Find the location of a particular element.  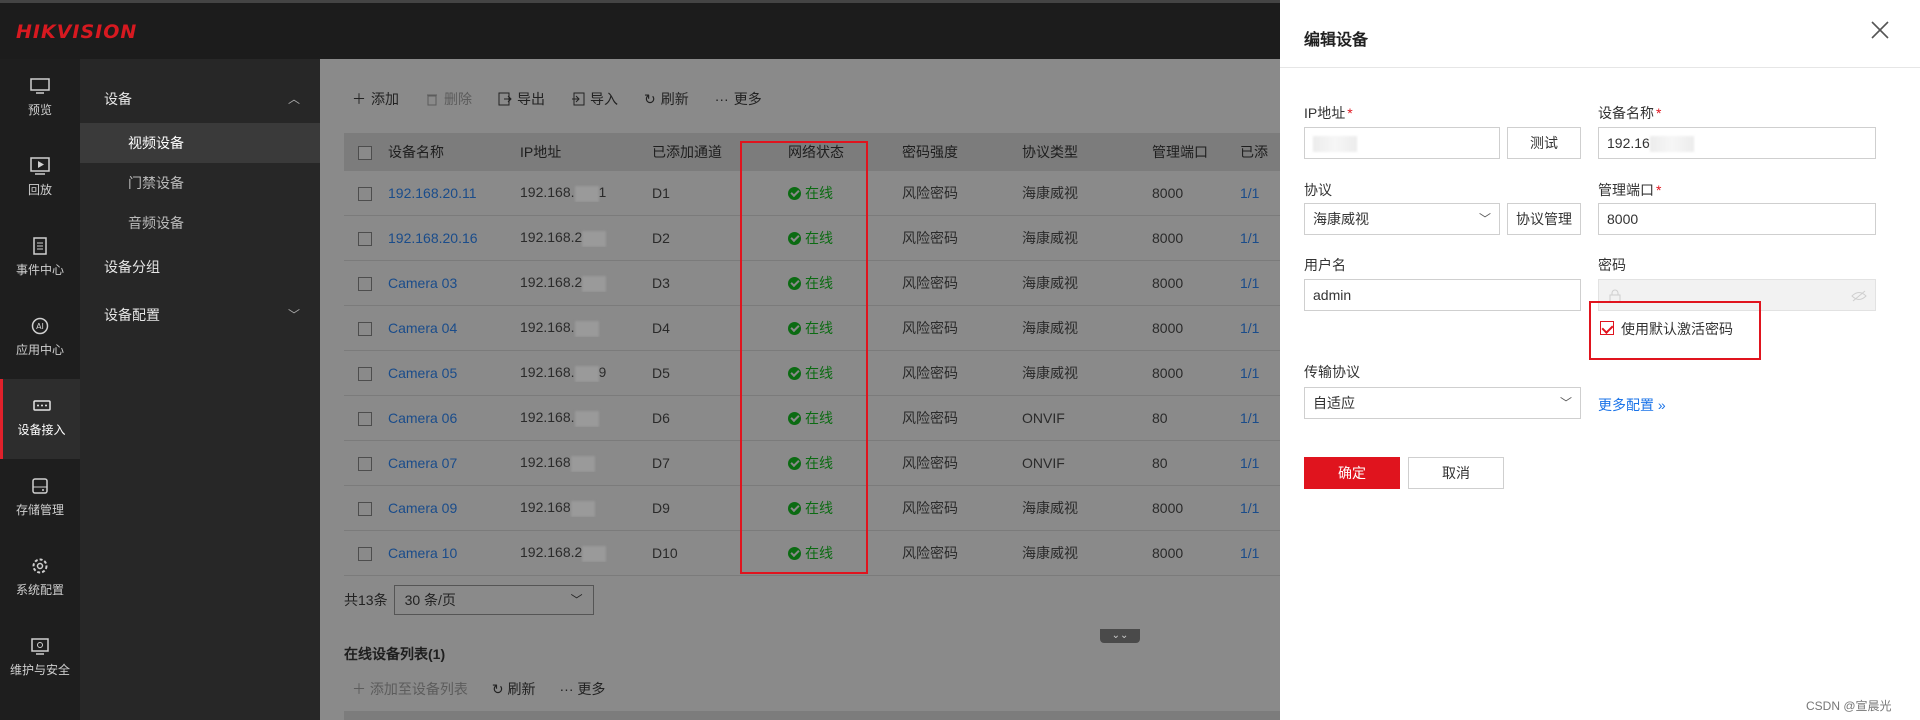

rail-item-preview: 预览 is located at coordinates (40, 99).